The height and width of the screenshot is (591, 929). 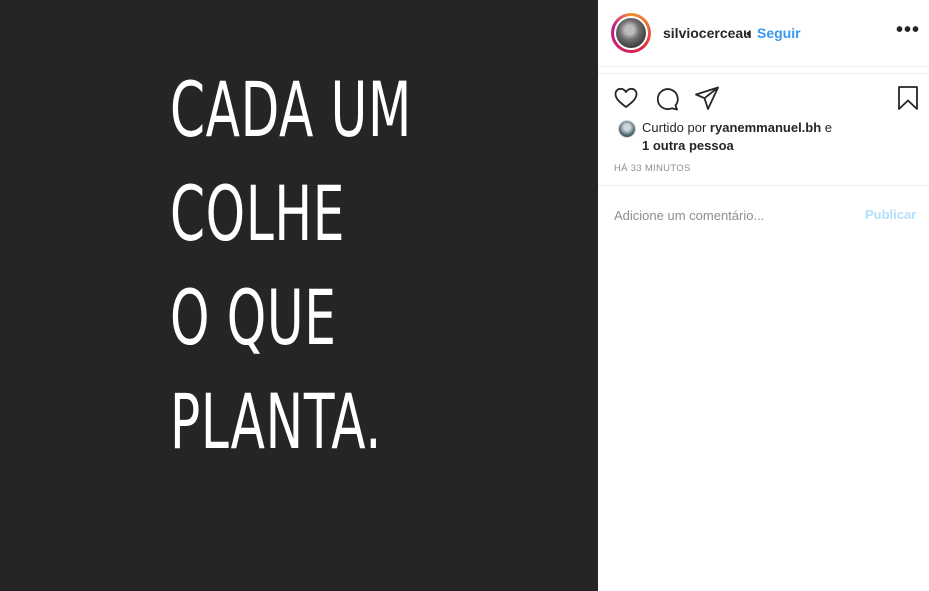 What do you see at coordinates (291, 109) in the screenshot?
I see `quote-line-1: CADA UM` at bounding box center [291, 109].